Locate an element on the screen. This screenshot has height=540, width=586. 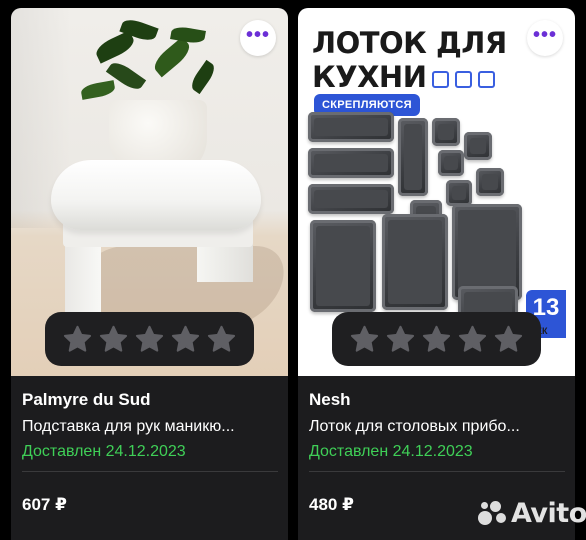
bench-cushion is located at coordinates (156, 195).